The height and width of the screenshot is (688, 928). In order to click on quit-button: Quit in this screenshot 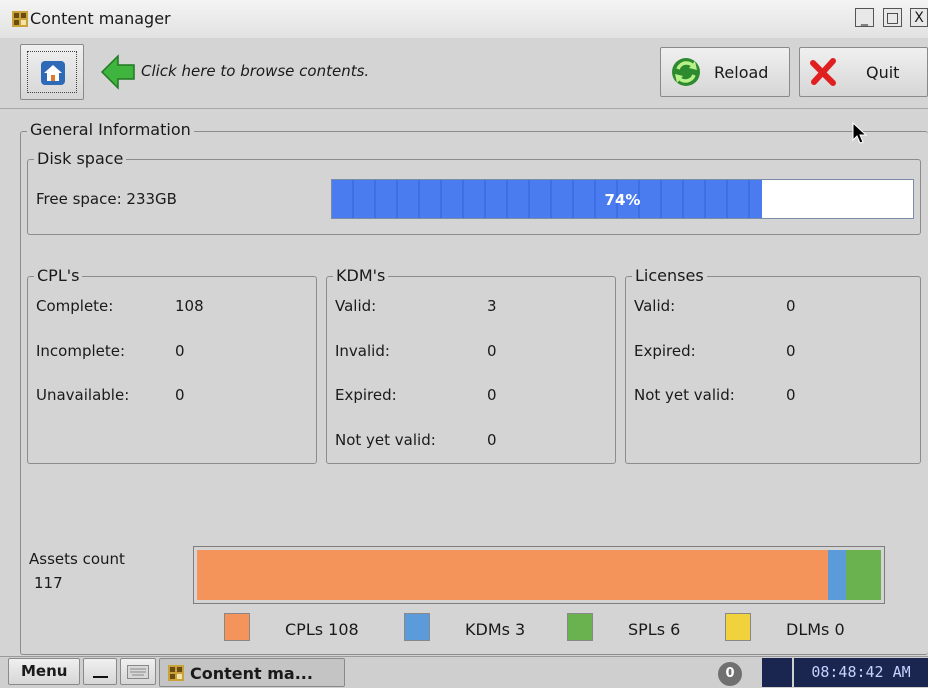, I will do `click(863, 72)`.